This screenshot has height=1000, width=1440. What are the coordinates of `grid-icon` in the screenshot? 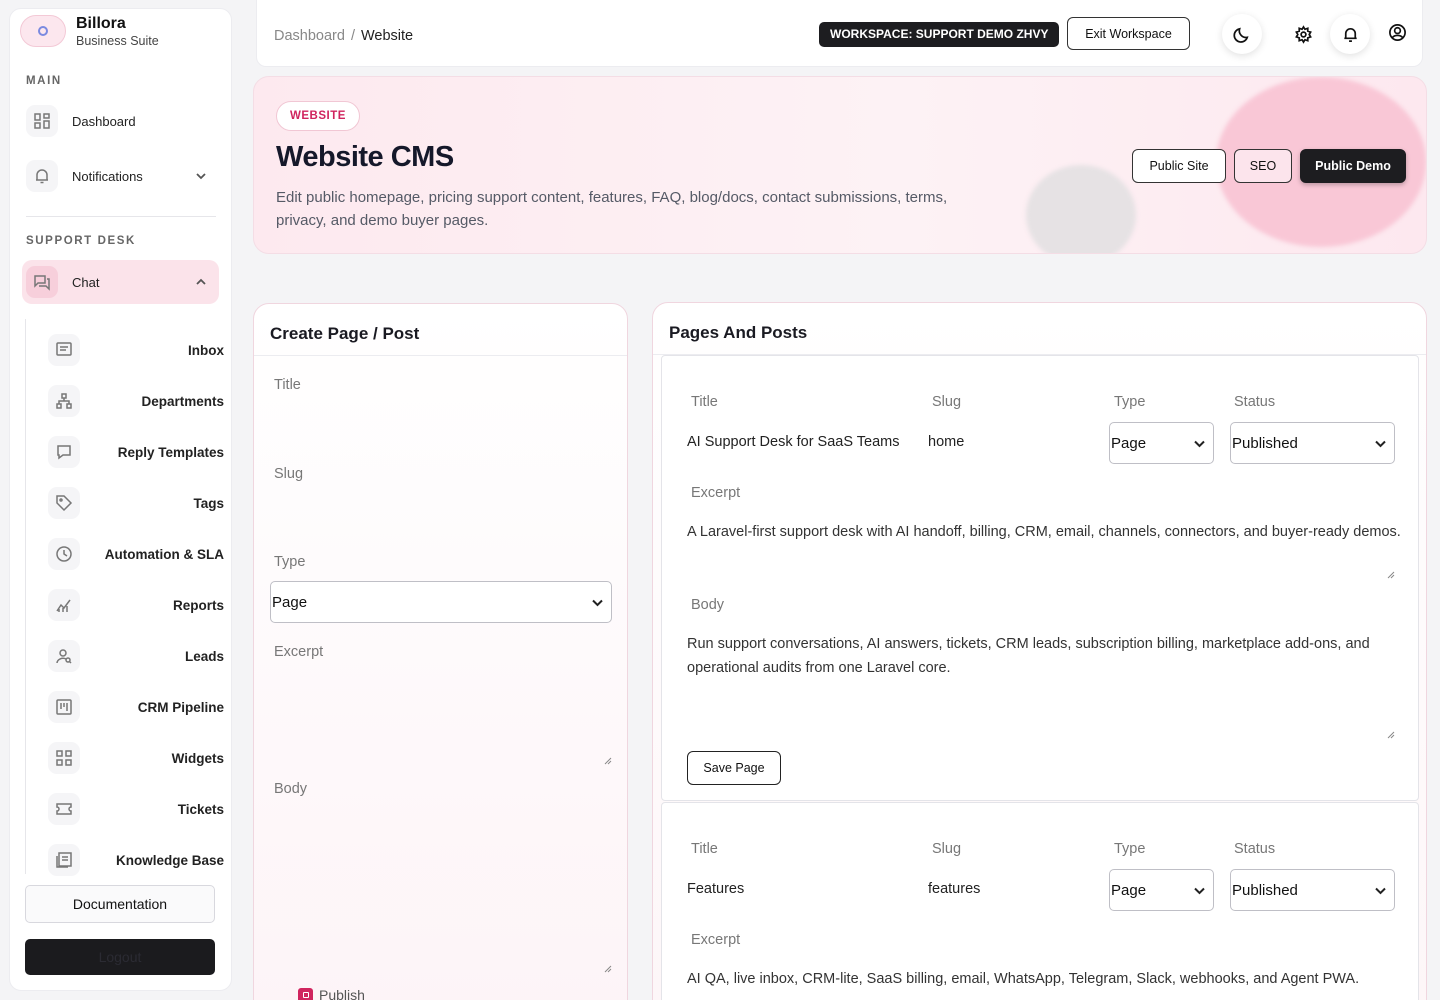 It's located at (42, 121).